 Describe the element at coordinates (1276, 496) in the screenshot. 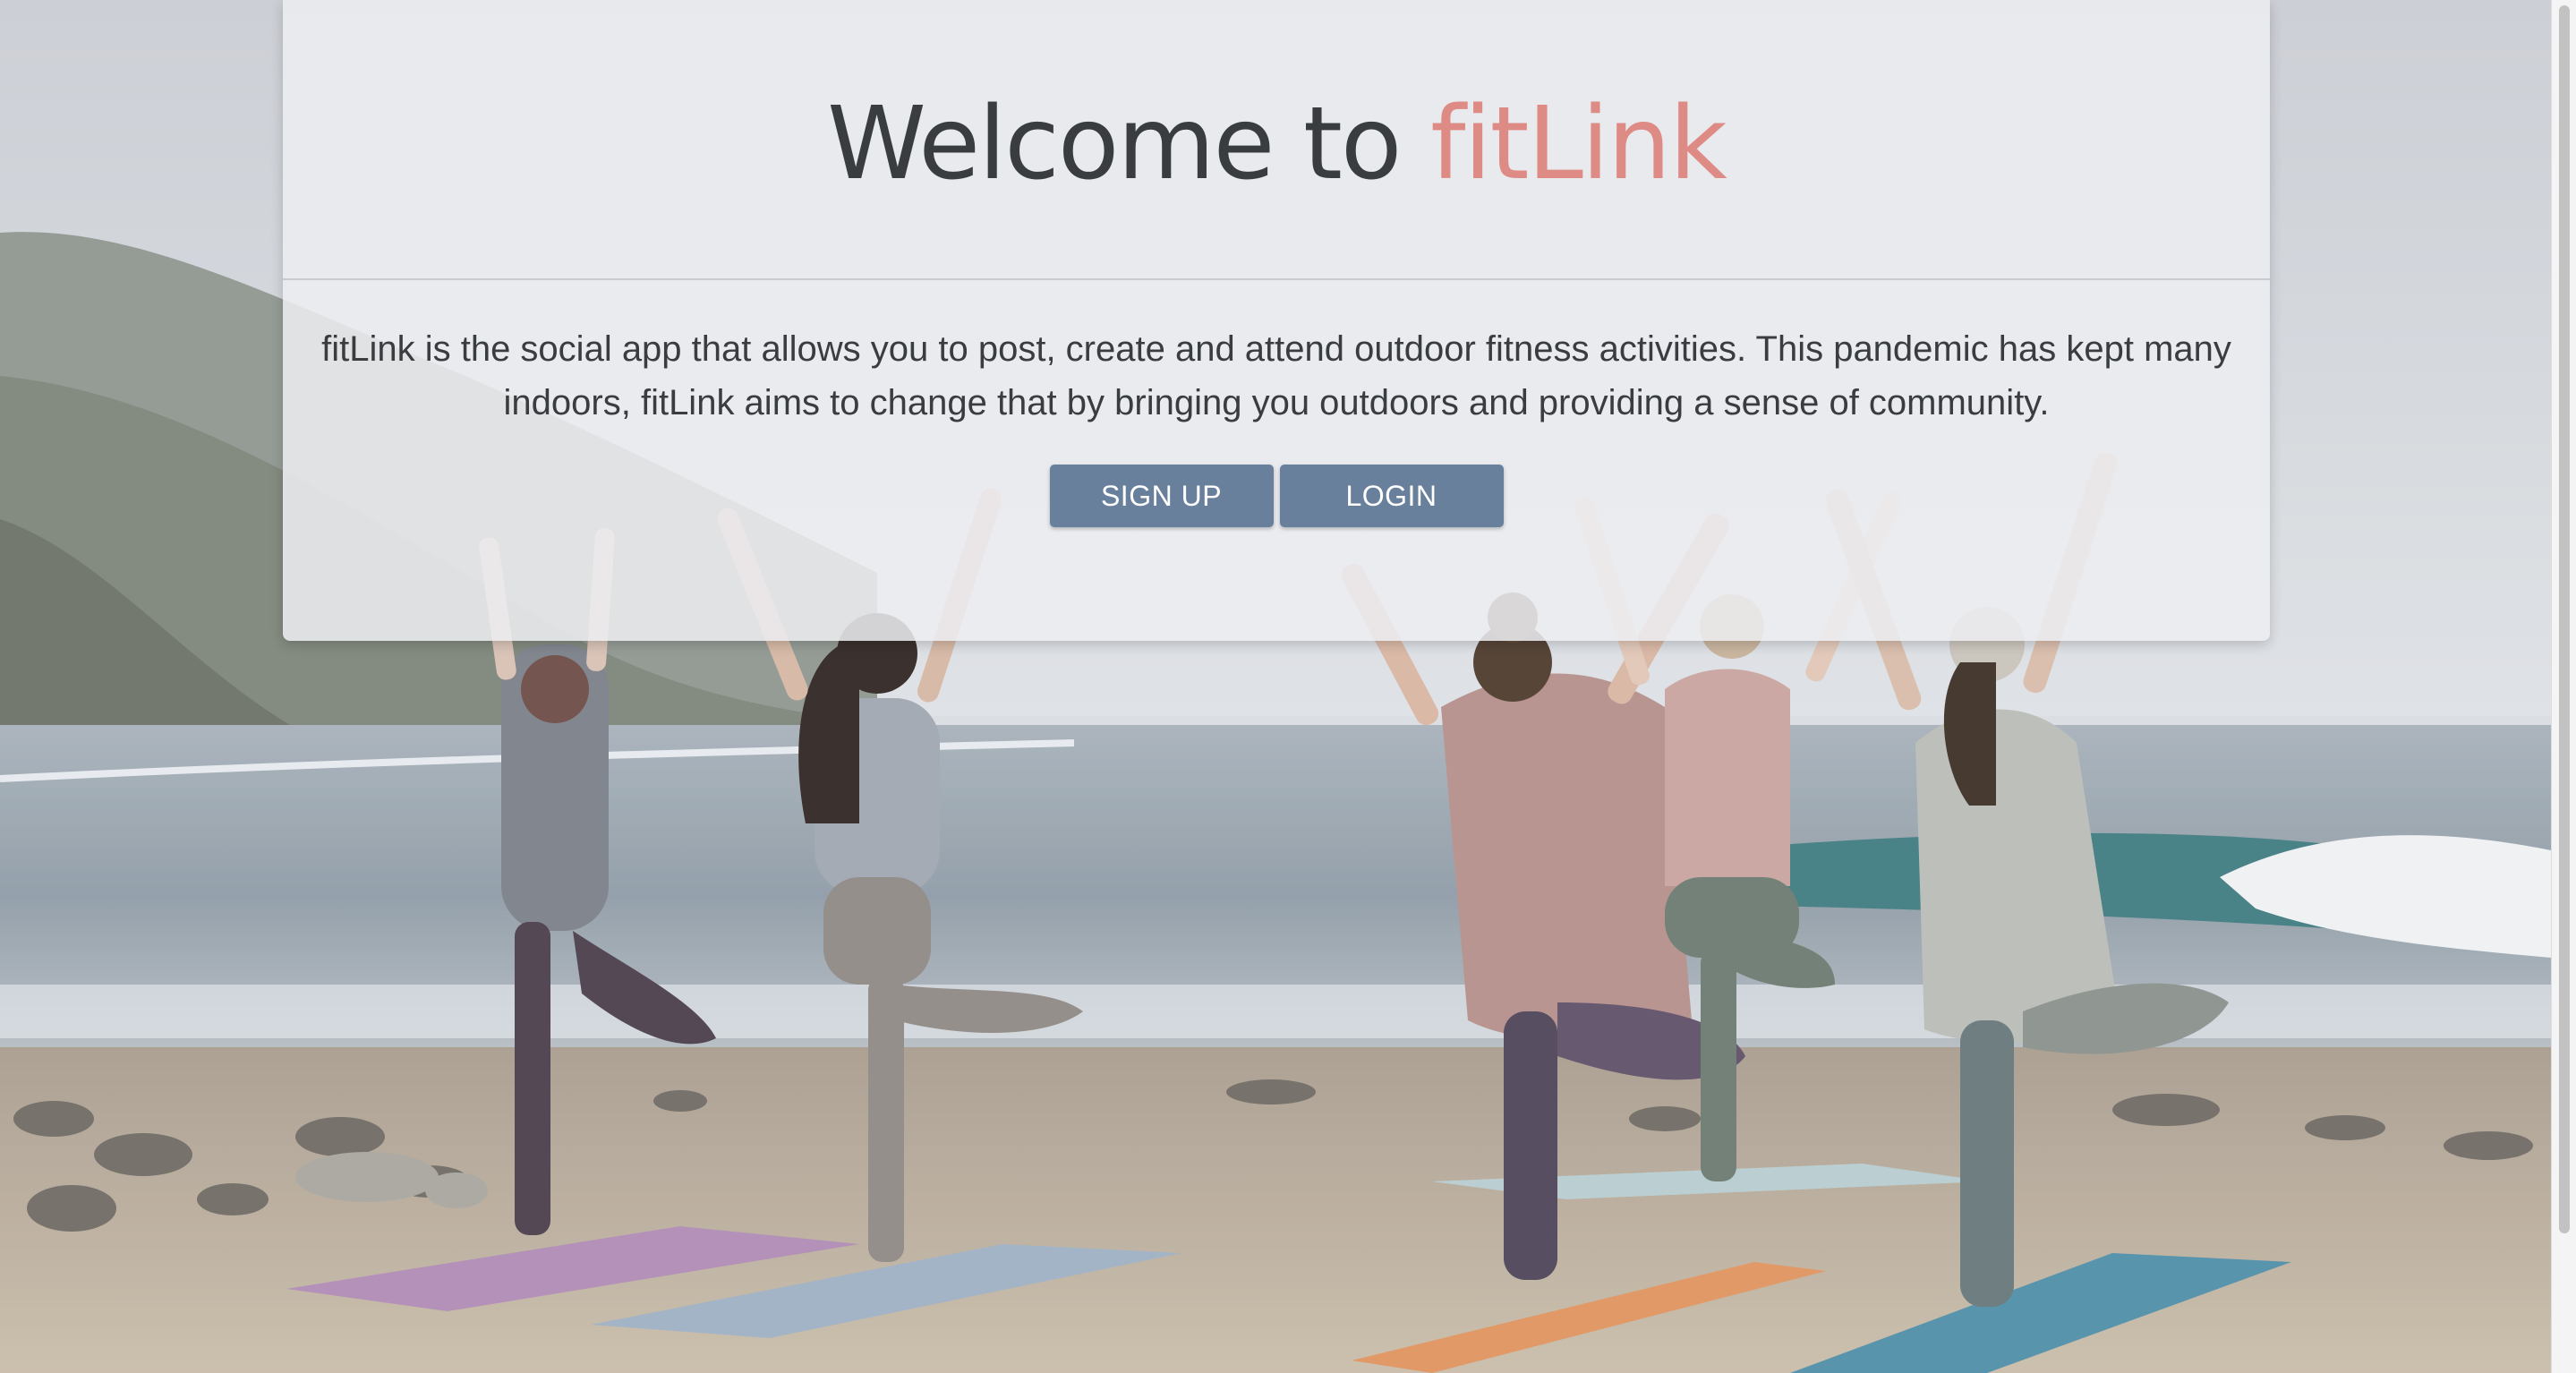

I see `auth-buttons: SIGN UP LOGIN` at that location.